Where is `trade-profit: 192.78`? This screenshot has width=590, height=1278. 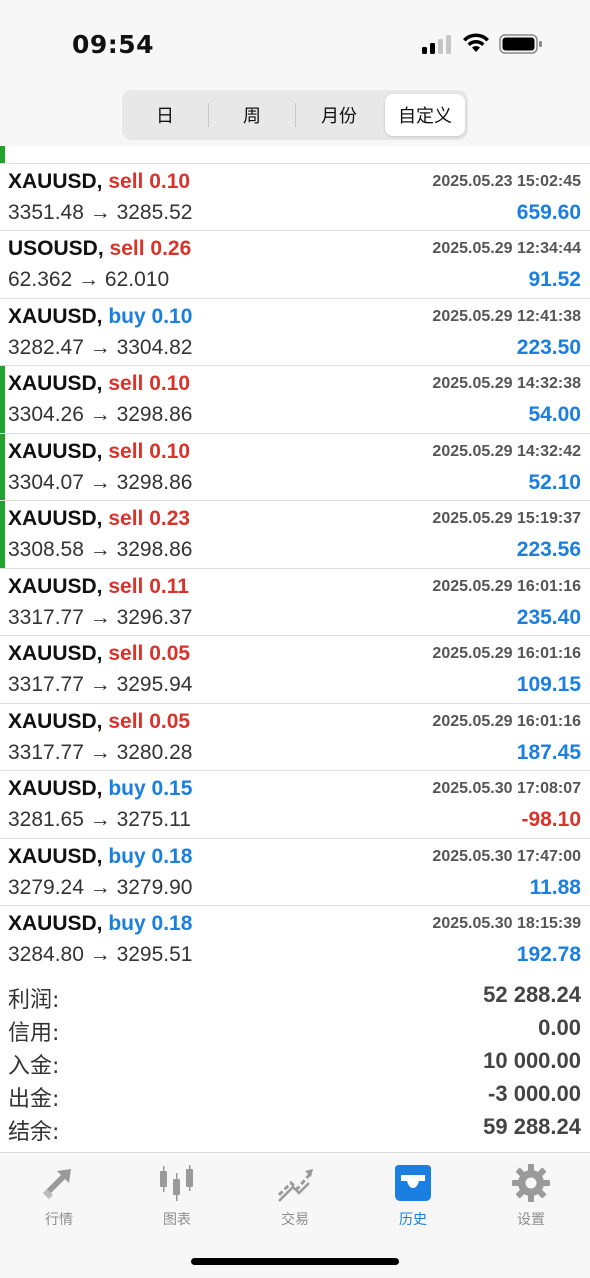
trade-profit: 192.78 is located at coordinates (548, 954).